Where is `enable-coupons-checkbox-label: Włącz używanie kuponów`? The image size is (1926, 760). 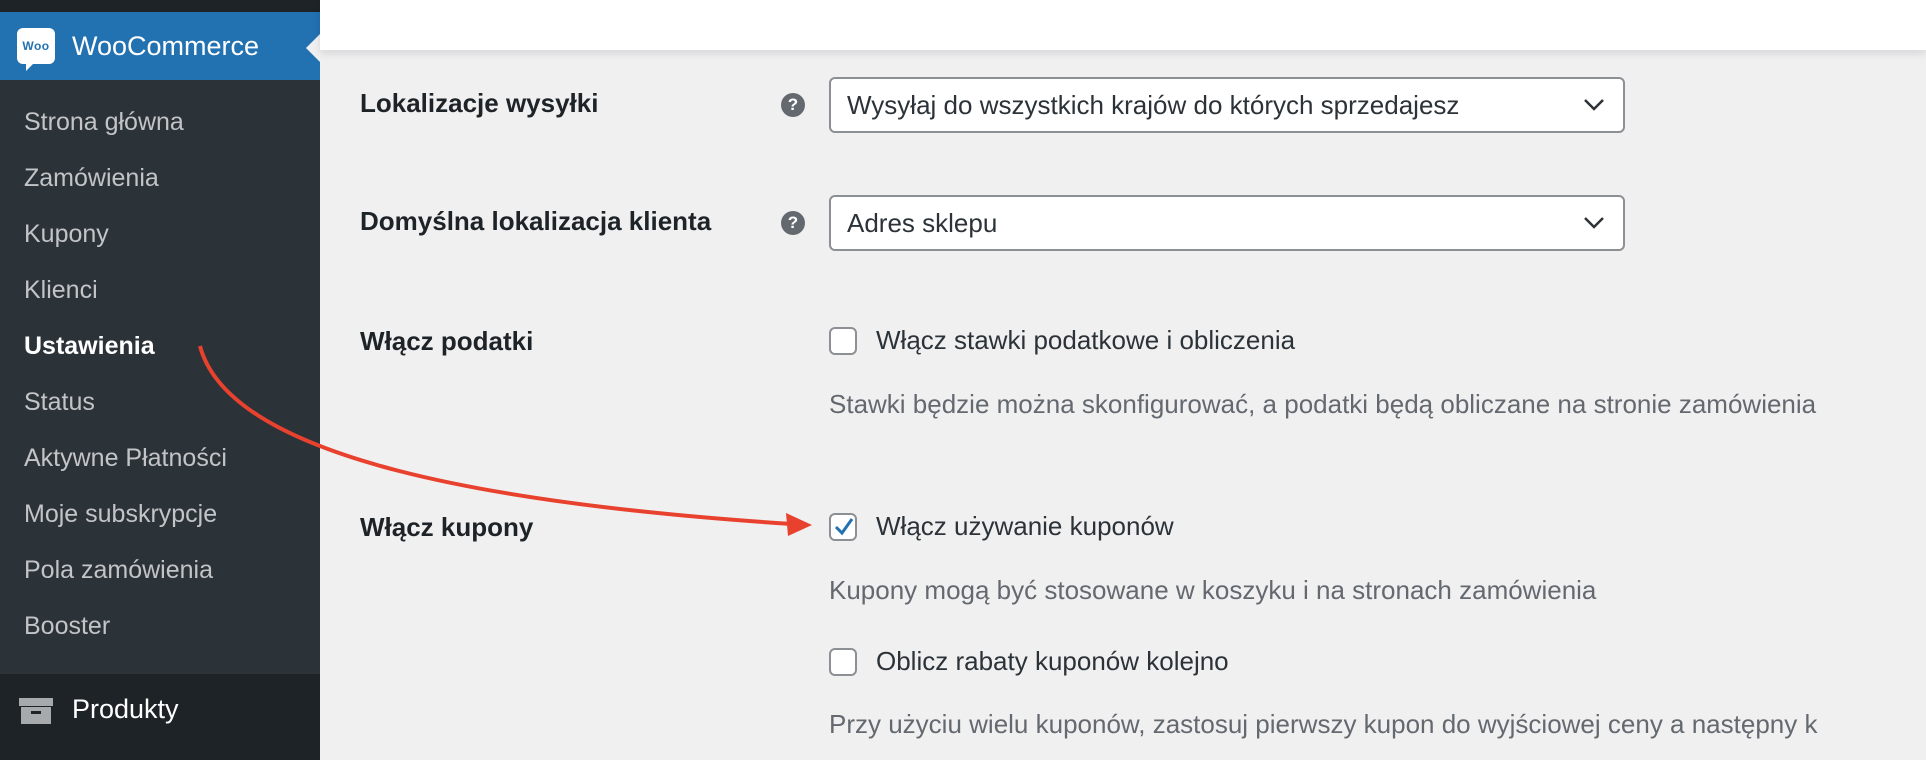
enable-coupons-checkbox-label: Włącz używanie kuponów is located at coordinates (1025, 526).